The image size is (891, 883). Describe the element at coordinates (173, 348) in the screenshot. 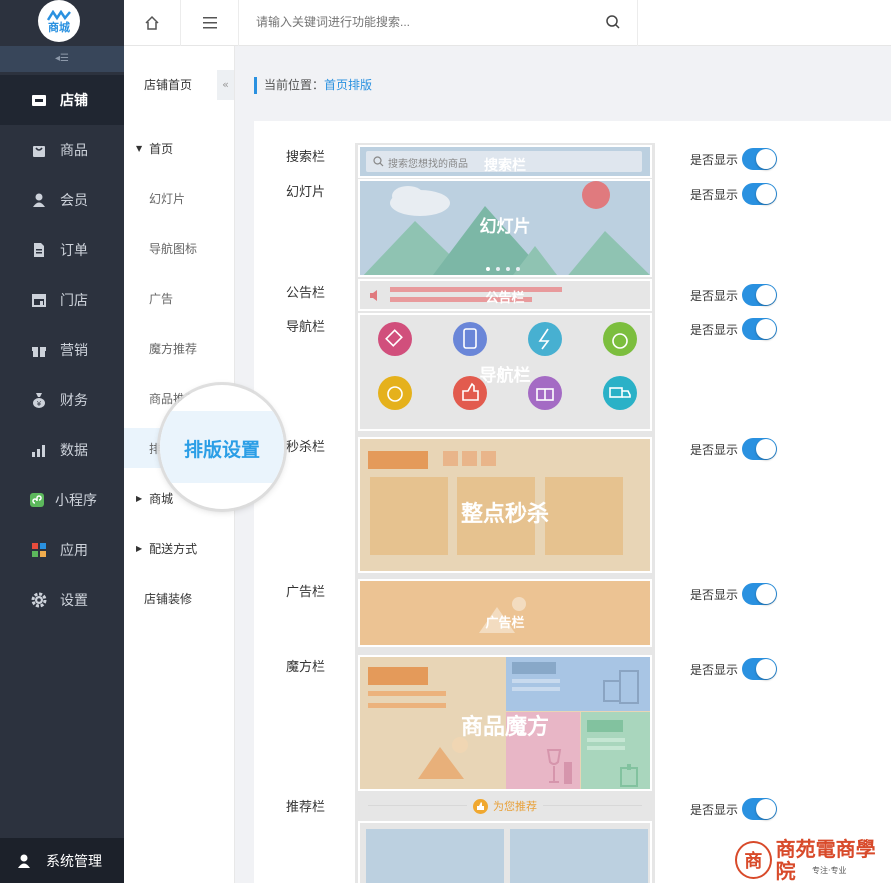

I see `subnav-label: 魔方推荐` at that location.